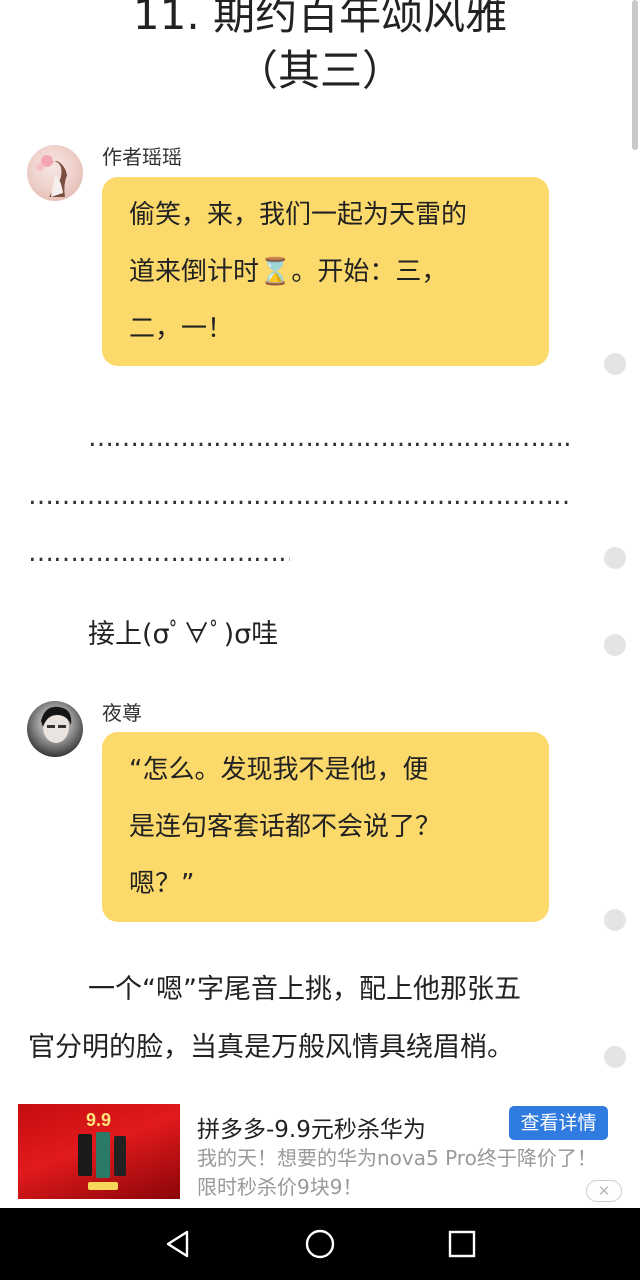  Describe the element at coordinates (558, 1123) in the screenshot. I see `ad-details-button: 查看详情` at that location.